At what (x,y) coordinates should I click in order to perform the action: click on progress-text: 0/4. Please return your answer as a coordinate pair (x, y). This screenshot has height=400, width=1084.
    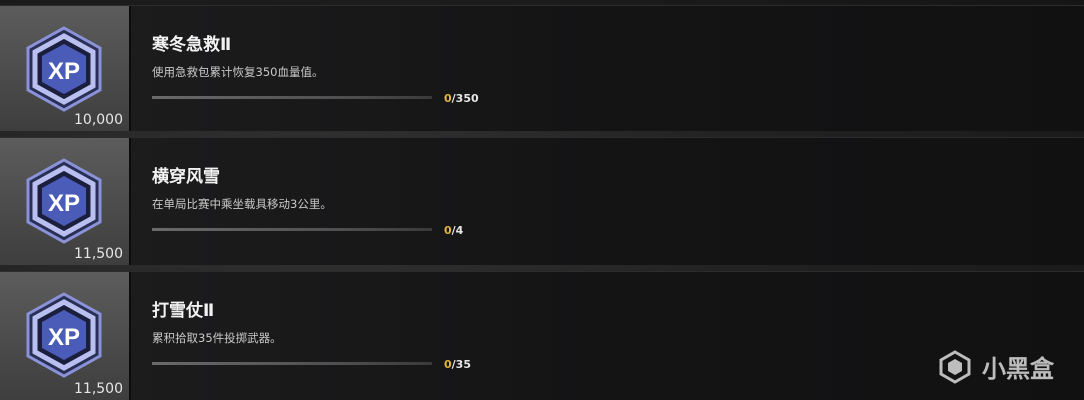
    Looking at the image, I should click on (453, 230).